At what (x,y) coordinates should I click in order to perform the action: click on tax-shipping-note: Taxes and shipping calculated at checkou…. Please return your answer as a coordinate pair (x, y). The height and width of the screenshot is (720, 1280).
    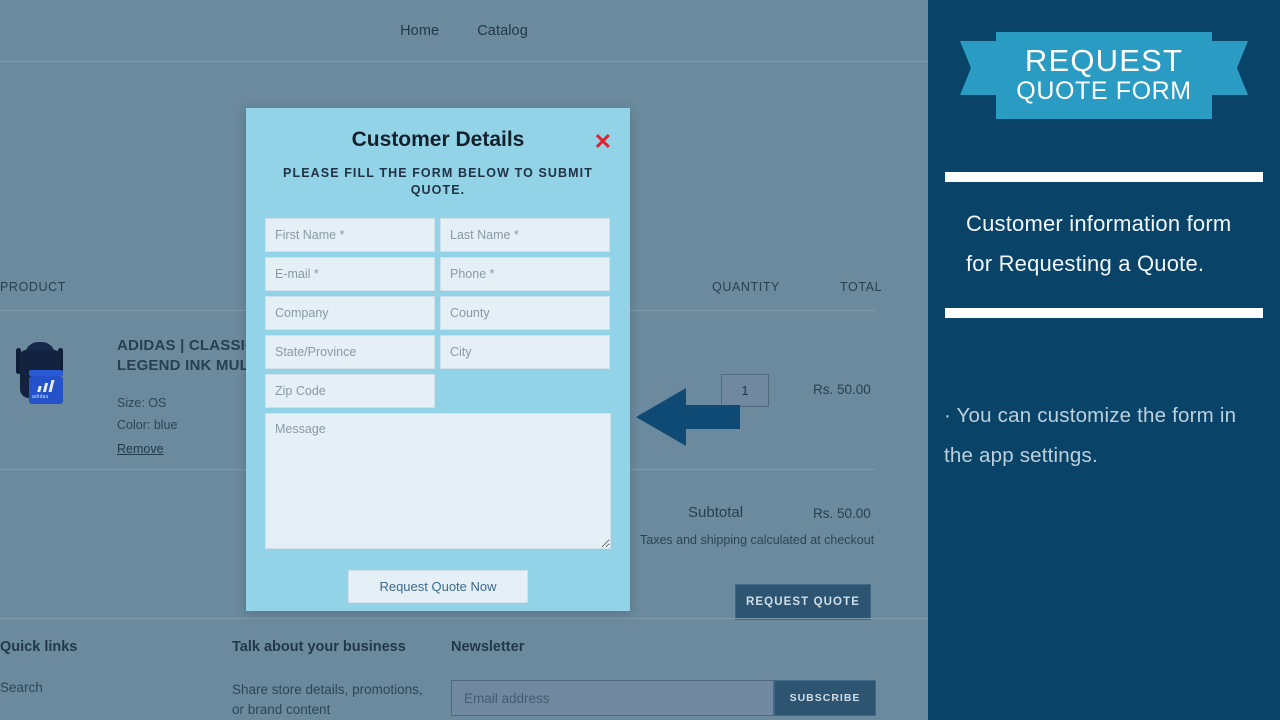
    Looking at the image, I should click on (757, 540).